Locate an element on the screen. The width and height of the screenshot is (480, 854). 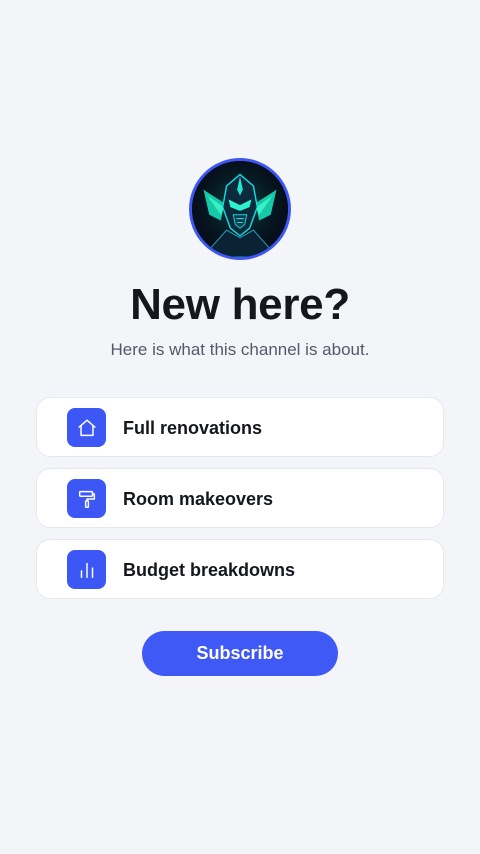
topic-card-budget-breakdowns: Budget breakdowns is located at coordinates (240, 569).